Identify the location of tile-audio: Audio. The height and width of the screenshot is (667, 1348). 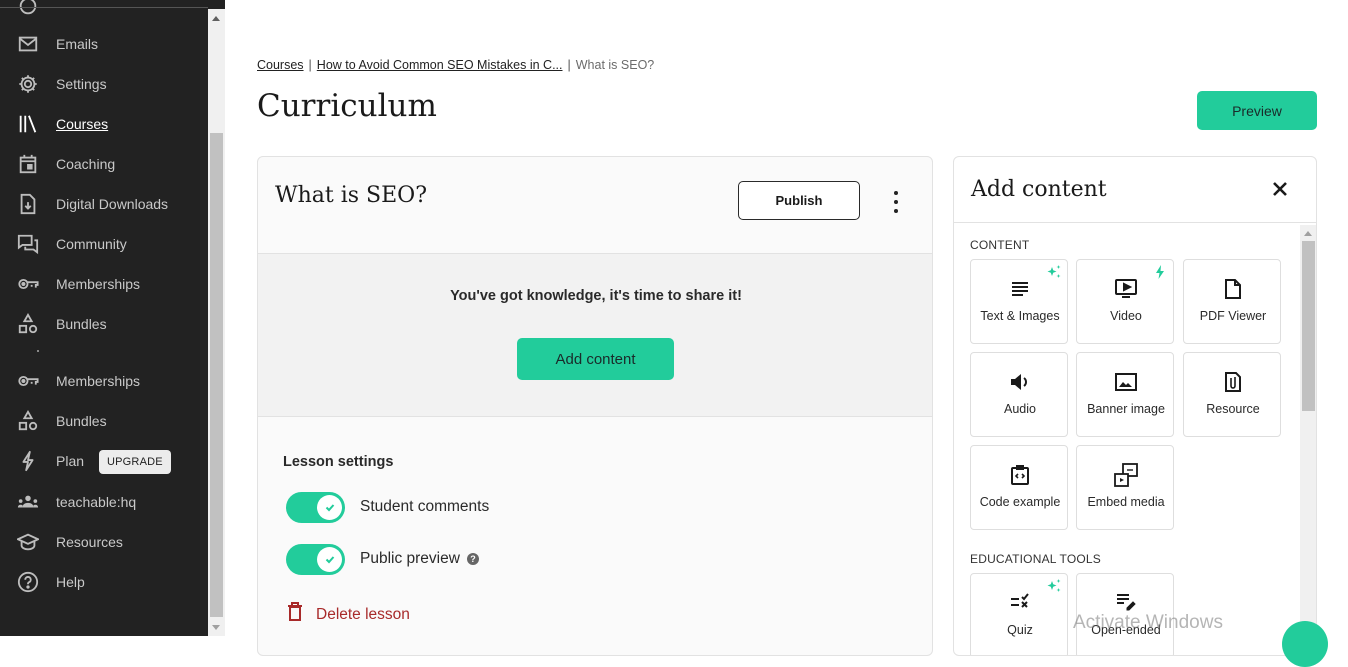
(1019, 394).